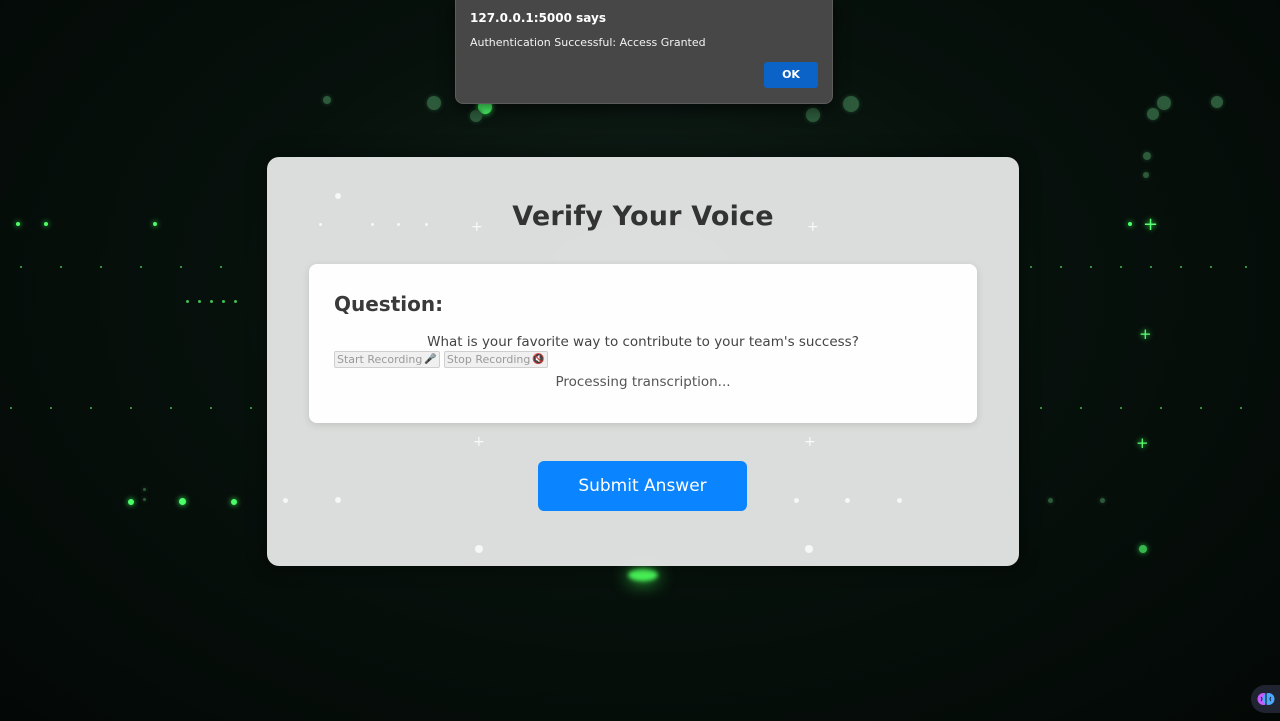  Describe the element at coordinates (538, 18) in the screenshot. I see `alert-title: 127.0.0.1:5000 says` at that location.